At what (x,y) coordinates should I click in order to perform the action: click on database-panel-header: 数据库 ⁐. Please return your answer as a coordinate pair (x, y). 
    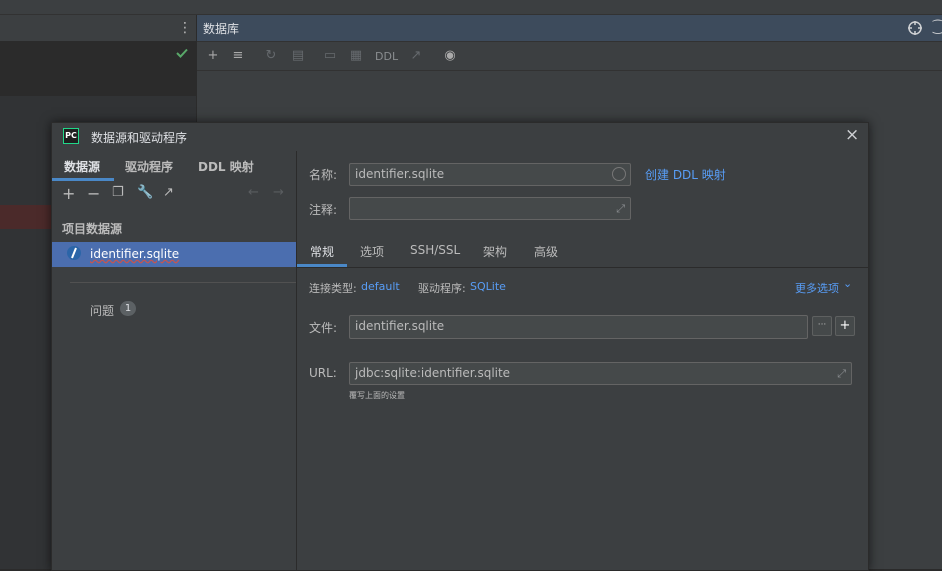
    Looking at the image, I should click on (569, 28).